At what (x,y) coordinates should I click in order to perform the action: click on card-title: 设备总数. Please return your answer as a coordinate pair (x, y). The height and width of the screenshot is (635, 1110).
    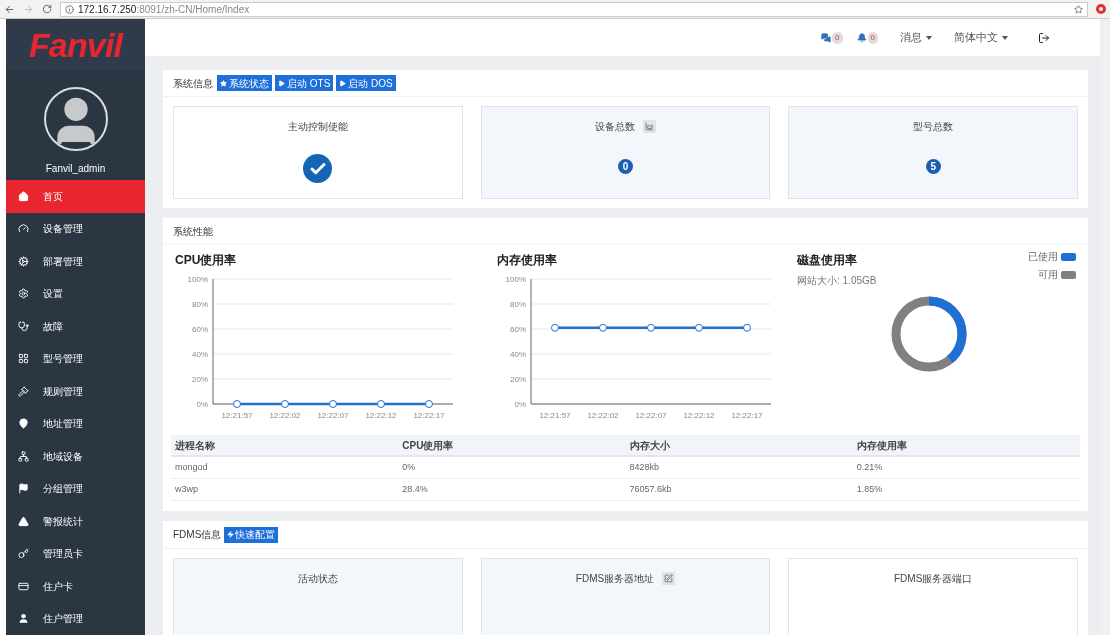
    Looking at the image, I should click on (615, 127).